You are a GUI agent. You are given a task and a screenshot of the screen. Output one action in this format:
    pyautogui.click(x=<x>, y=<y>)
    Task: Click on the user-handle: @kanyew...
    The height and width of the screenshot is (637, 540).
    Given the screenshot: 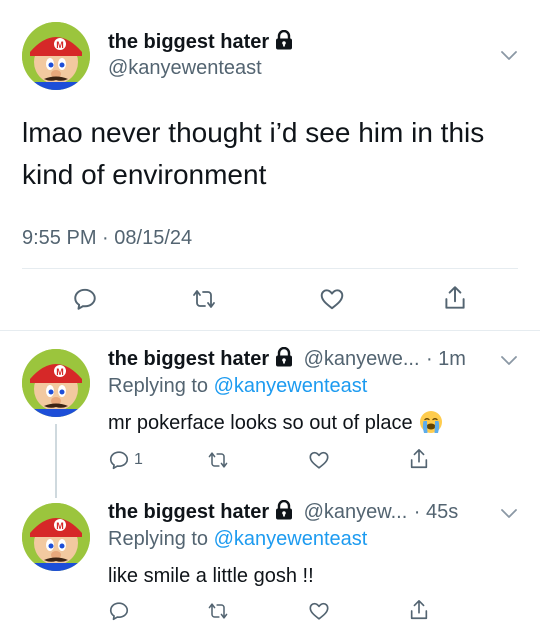 What is the action you would take?
    pyautogui.click(x=356, y=512)
    